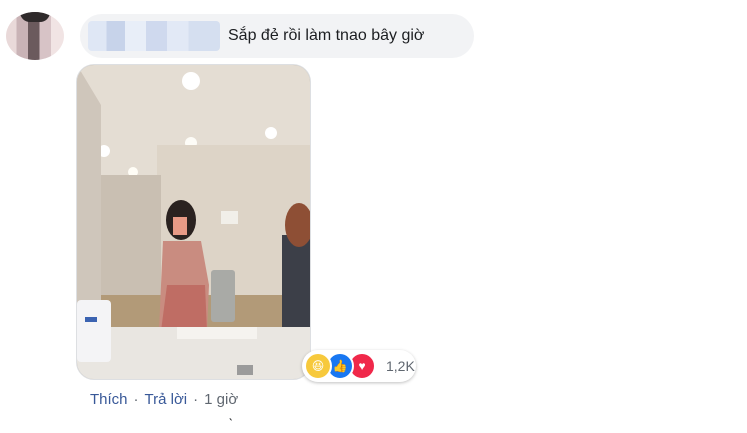 This screenshot has width=747, height=433. What do you see at coordinates (359, 366) in the screenshot?
I see `reaction-summary: 😆 👍 ♥ 1,2K` at bounding box center [359, 366].